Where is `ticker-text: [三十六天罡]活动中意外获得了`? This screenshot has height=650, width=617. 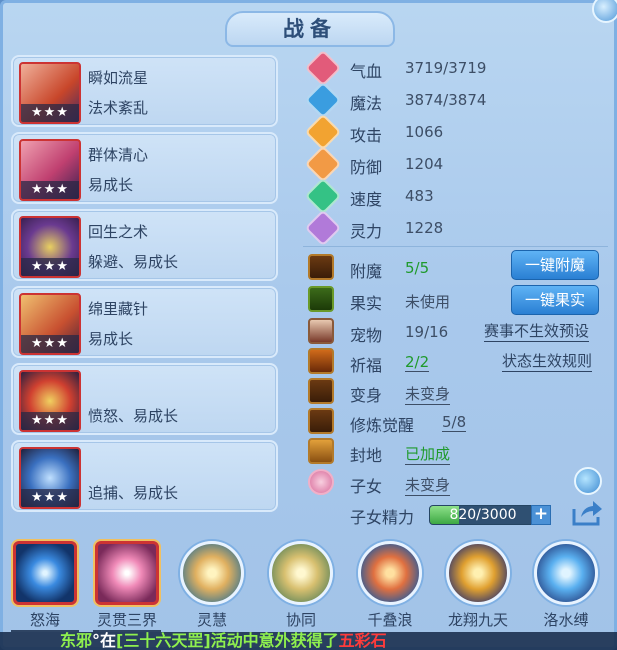 ticker-text: [三十六天罡]活动中意外获得了 is located at coordinates (227, 641).